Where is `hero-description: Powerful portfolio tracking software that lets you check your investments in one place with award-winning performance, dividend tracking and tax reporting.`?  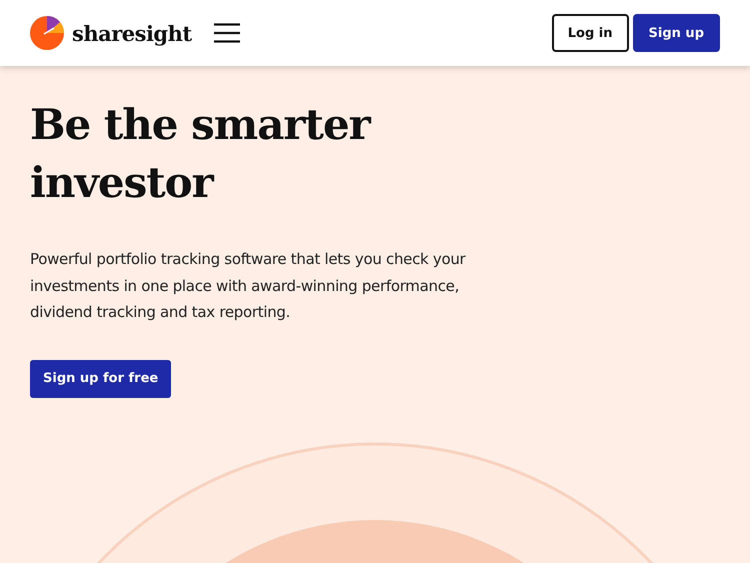 hero-description: Powerful portfolio tracking software that lets you check your investments in one place with award-winning performance, dividend tracking and tax reporting. is located at coordinates (248, 286).